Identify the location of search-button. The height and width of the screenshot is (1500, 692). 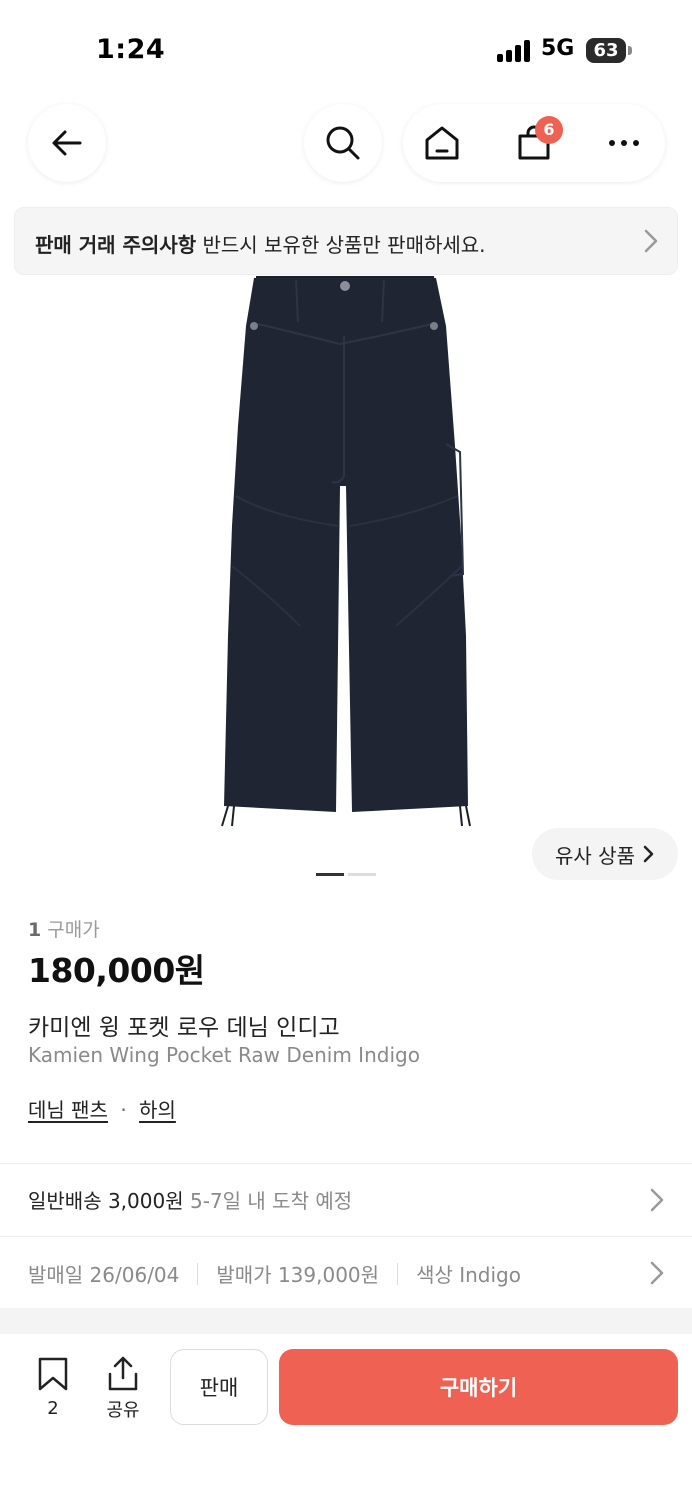
(343, 143).